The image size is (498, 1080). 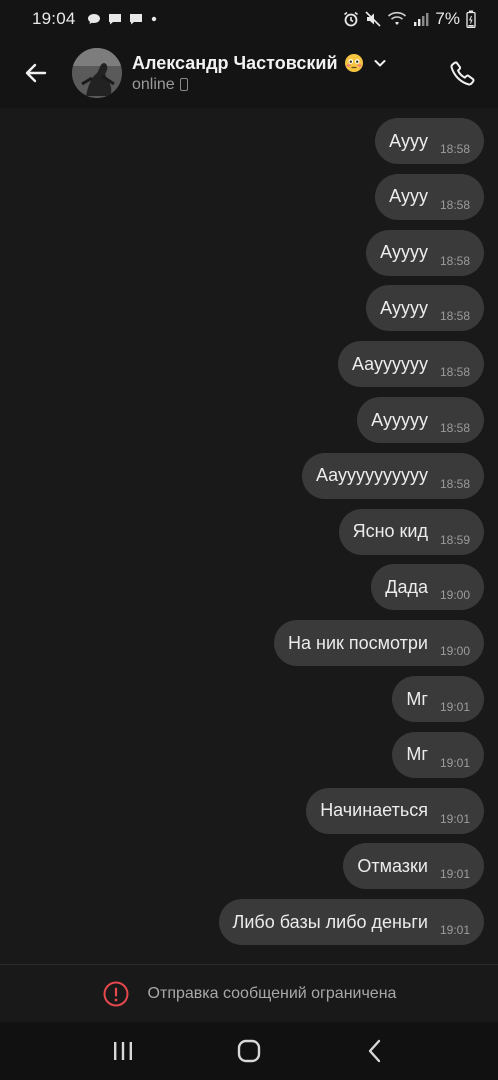 I want to click on message-bubble: Отмазки 19:01, so click(x=413, y=866).